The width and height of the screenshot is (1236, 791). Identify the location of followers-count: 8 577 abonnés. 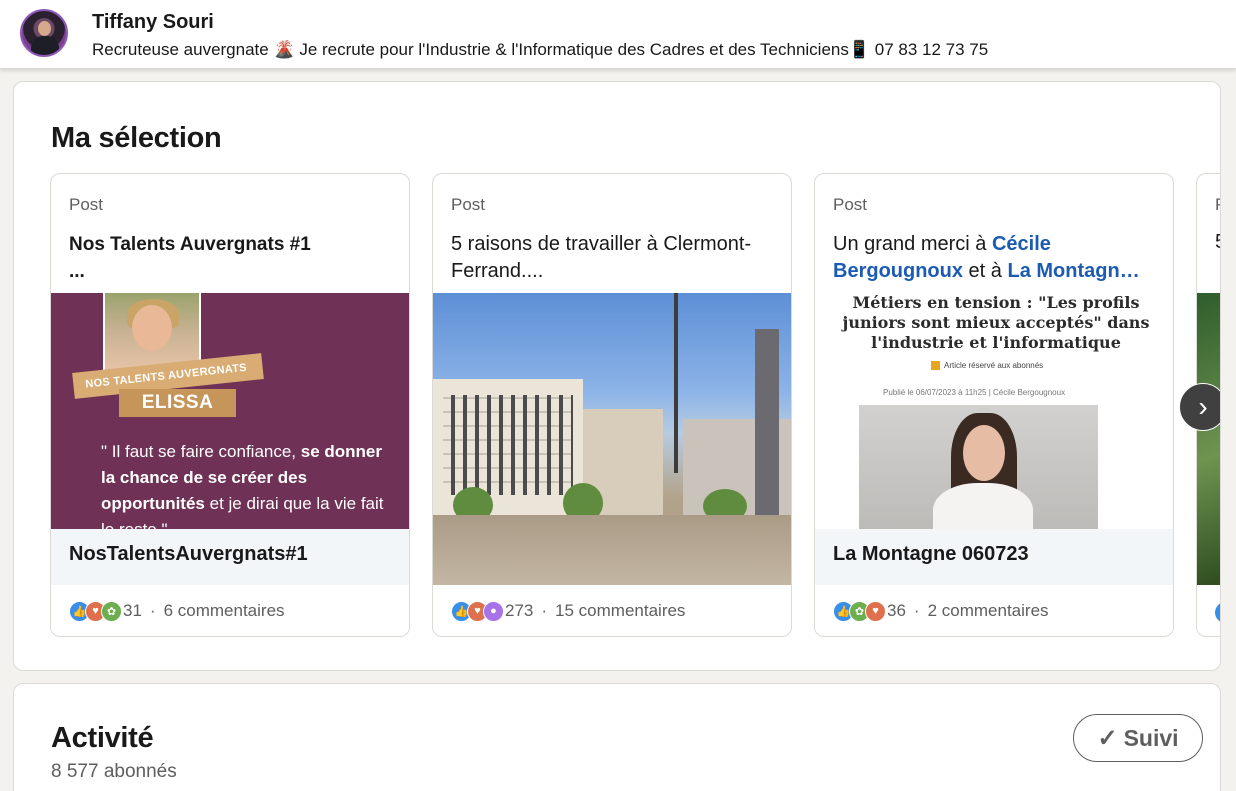
(114, 772).